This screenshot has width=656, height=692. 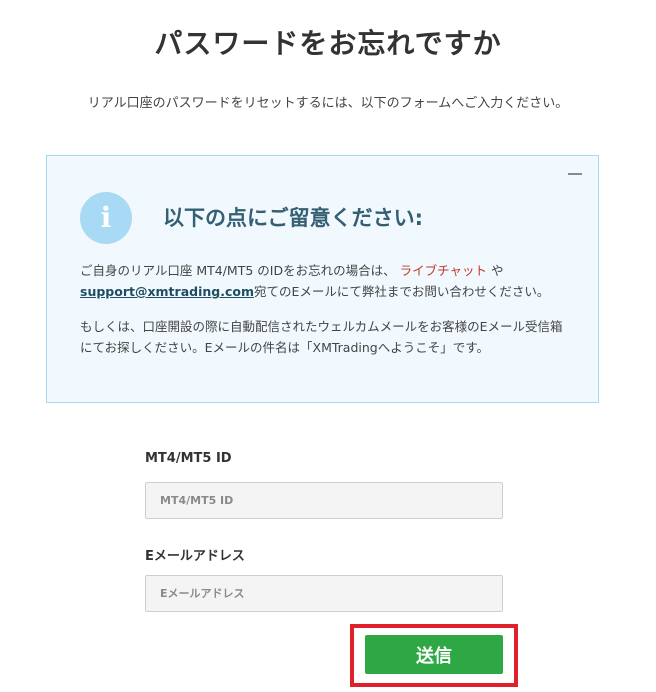 I want to click on id-label: MT4/MT5 ID, so click(x=188, y=458).